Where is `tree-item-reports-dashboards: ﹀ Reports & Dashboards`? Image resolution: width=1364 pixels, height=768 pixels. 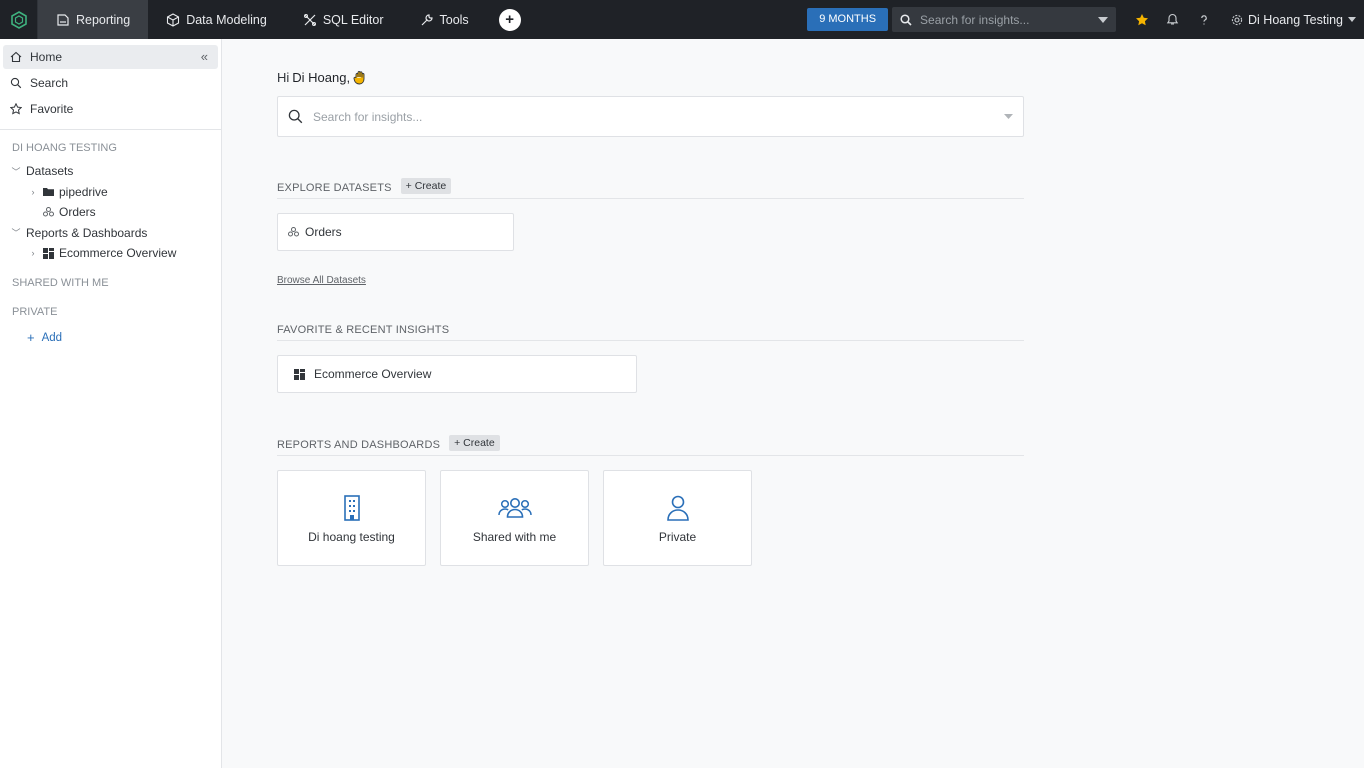 tree-item-reports-dashboards: ﹀ Reports & Dashboards is located at coordinates (110, 233).